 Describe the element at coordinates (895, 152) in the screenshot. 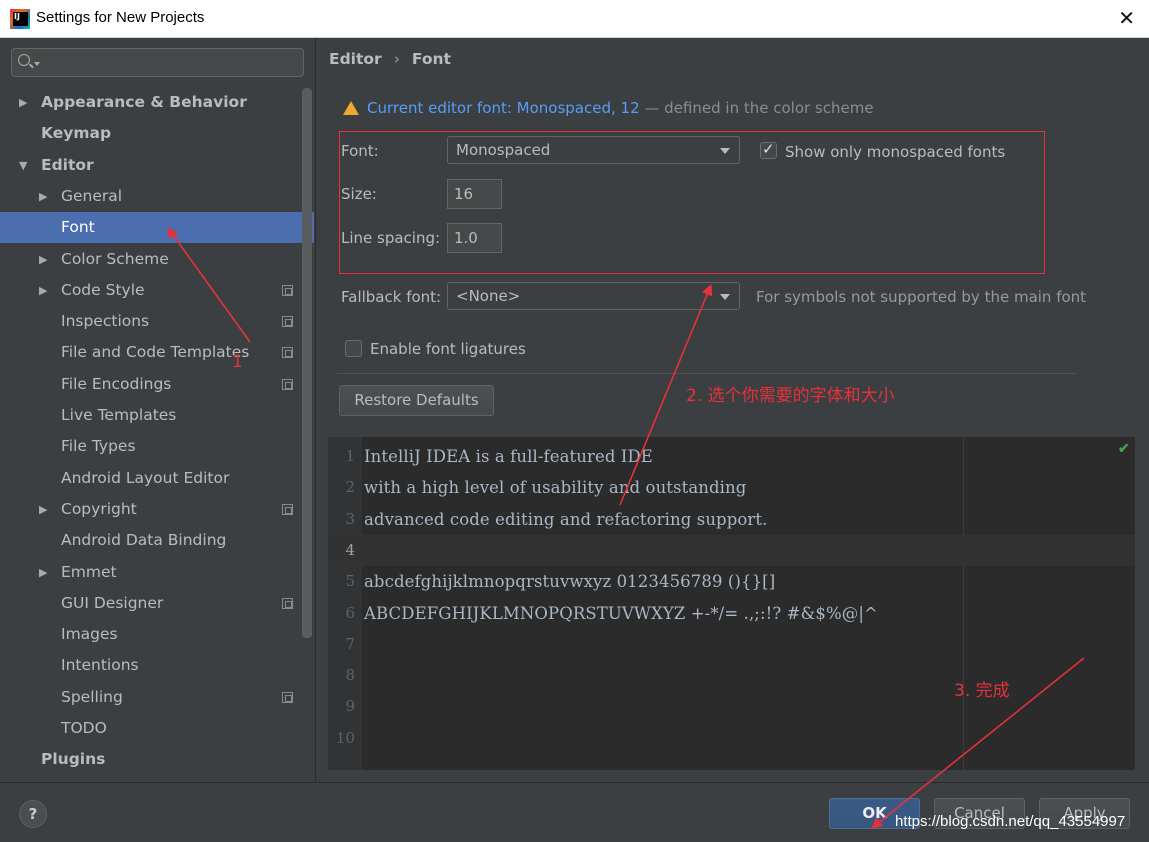

I see `show-monospaced-label: Show only monospaced fonts` at that location.